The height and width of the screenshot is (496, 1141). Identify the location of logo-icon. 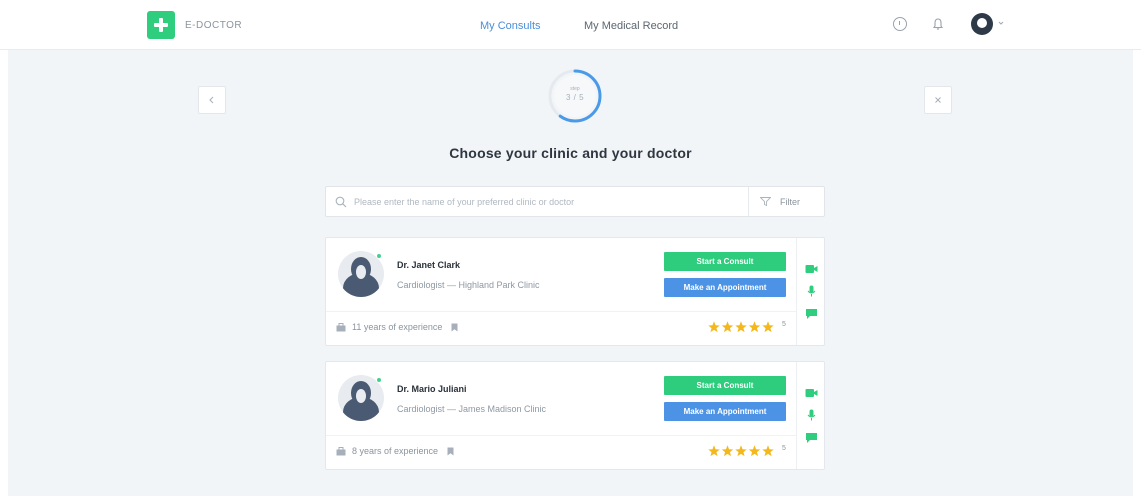
(161, 25).